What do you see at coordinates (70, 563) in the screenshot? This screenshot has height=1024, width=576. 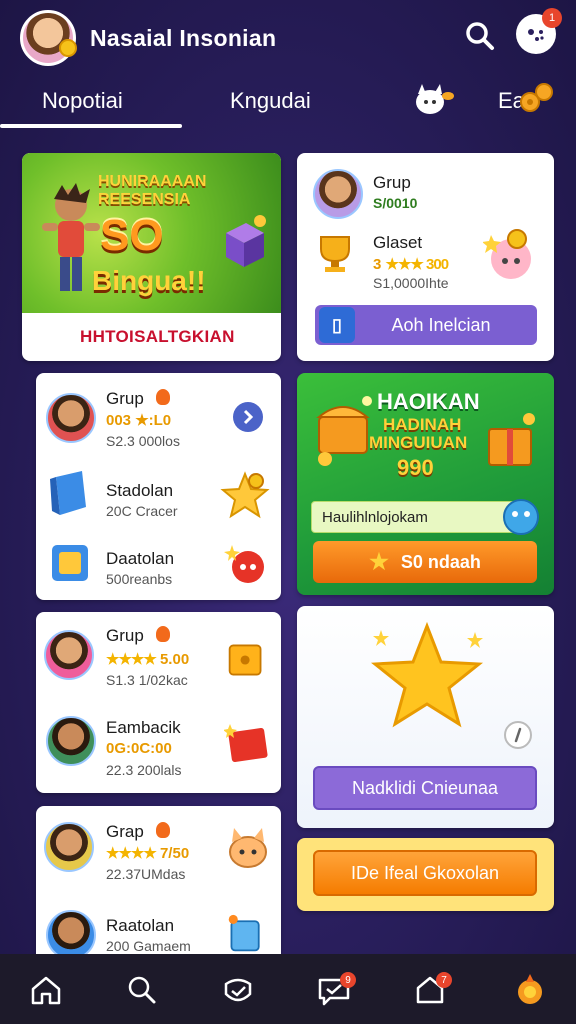 I see `box-icon` at bounding box center [70, 563].